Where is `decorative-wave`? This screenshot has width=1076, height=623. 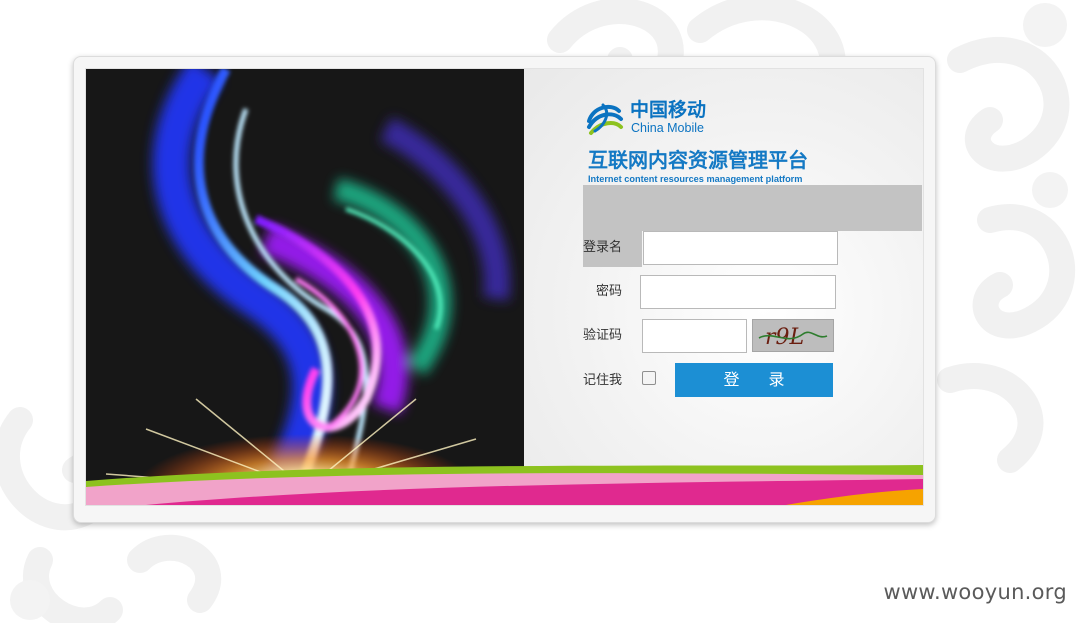 decorative-wave is located at coordinates (504, 485).